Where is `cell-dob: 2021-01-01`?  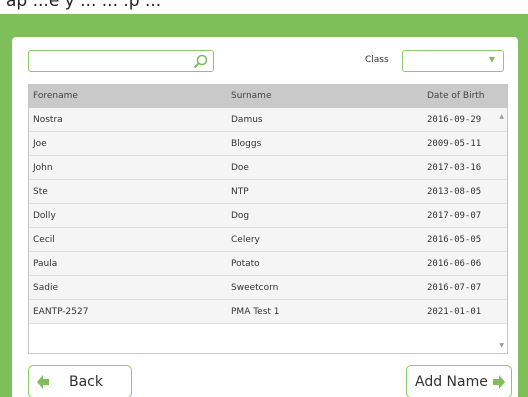 cell-dob: 2021-01-01 is located at coordinates (454, 312).